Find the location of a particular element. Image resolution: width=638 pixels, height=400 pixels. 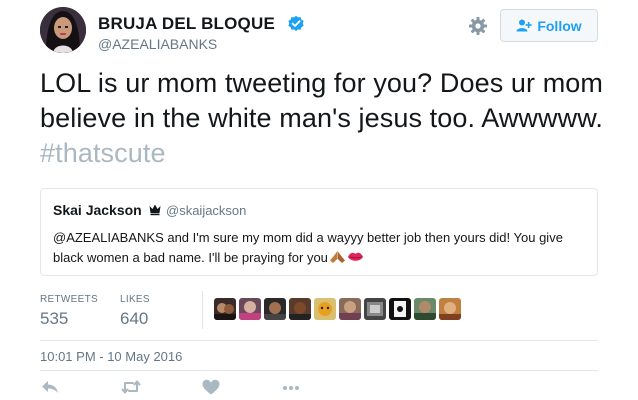

follow-button: Follow is located at coordinates (549, 25).